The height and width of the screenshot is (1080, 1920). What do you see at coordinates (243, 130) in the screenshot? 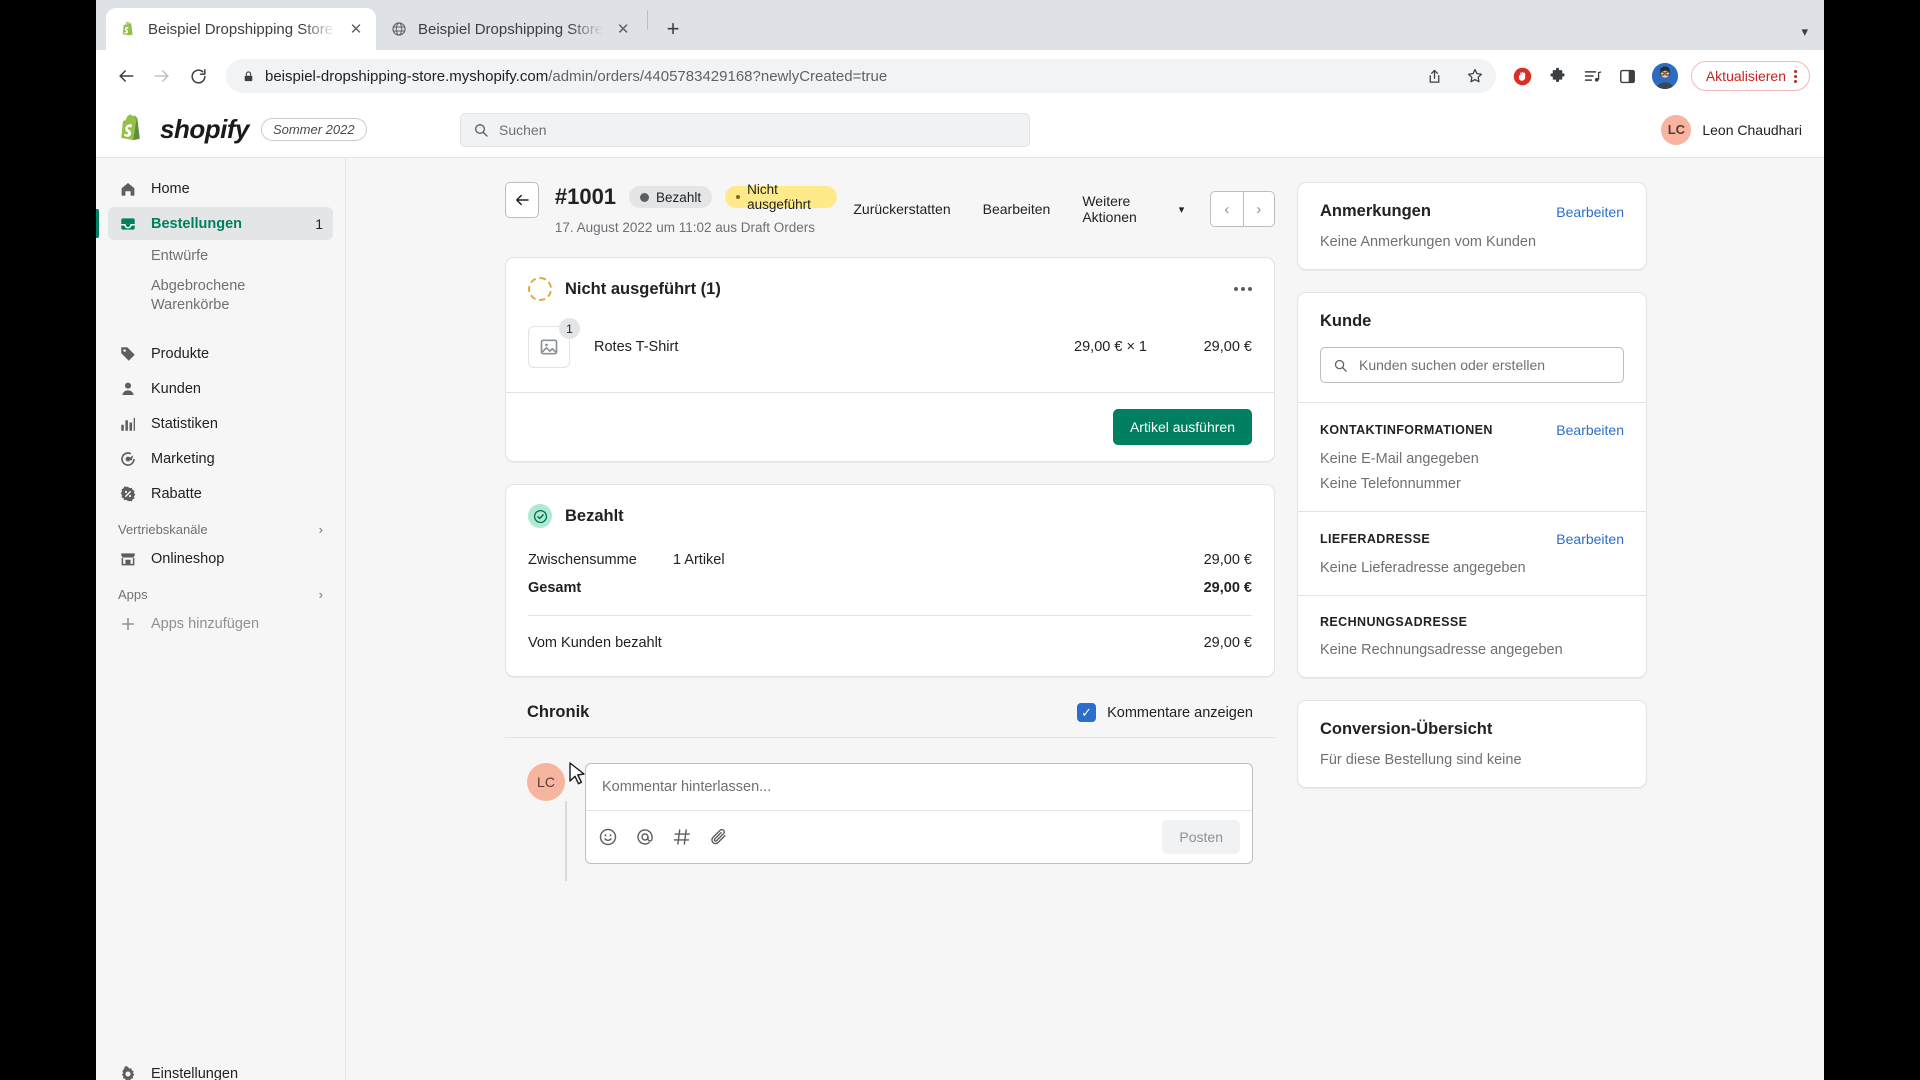
I see `shopify-logo: shopify Sommer 2022` at bounding box center [243, 130].